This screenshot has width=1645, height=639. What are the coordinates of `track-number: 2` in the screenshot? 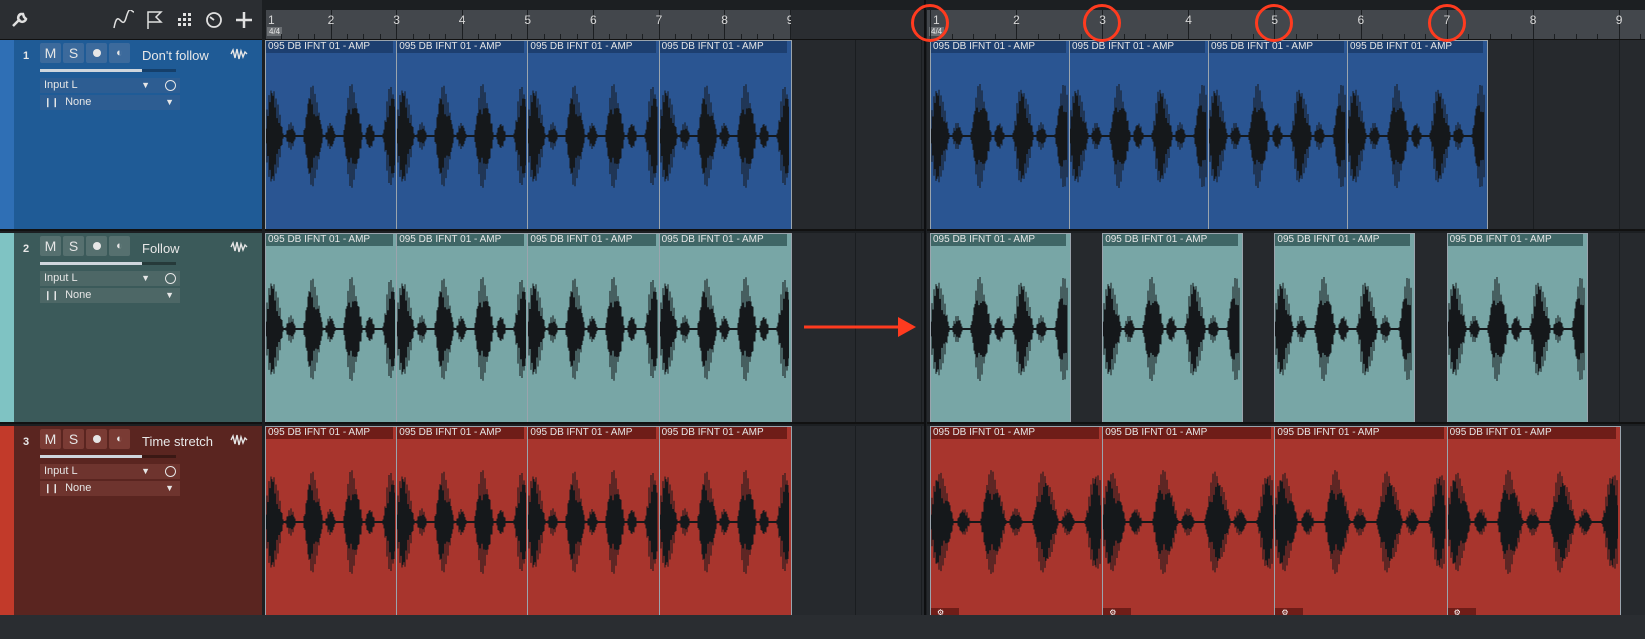 It's located at (26, 249).